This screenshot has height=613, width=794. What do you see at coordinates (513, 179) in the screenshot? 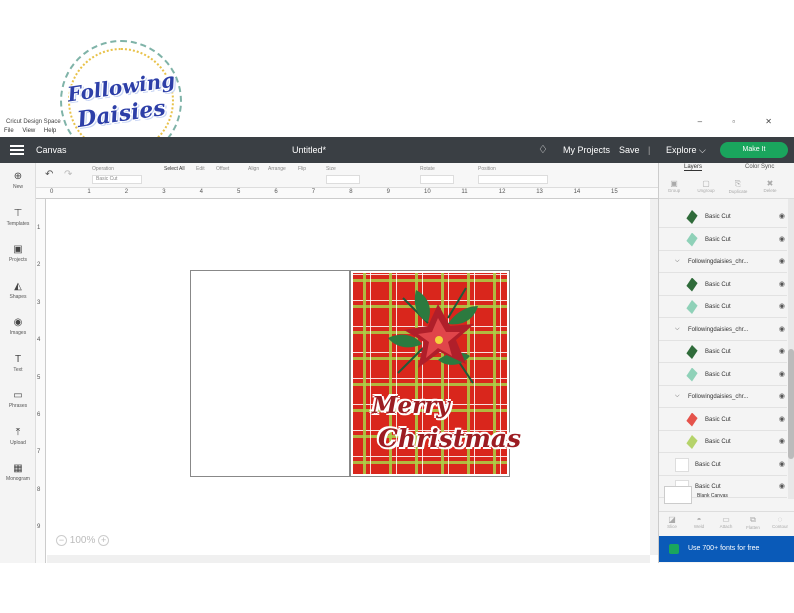
I see `position-input` at bounding box center [513, 179].